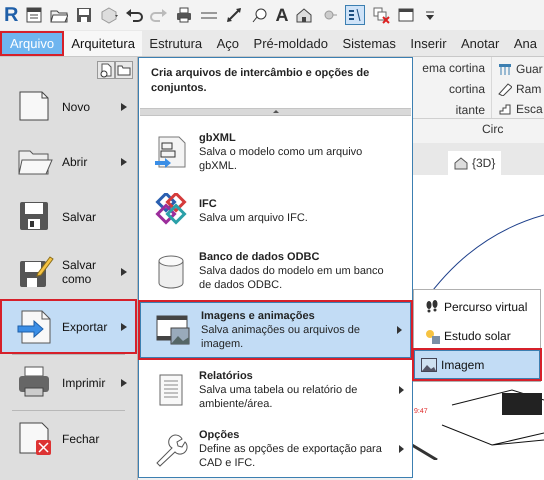 The height and width of the screenshot is (480, 544). I want to click on view-tab: {3D}, so click(475, 163).